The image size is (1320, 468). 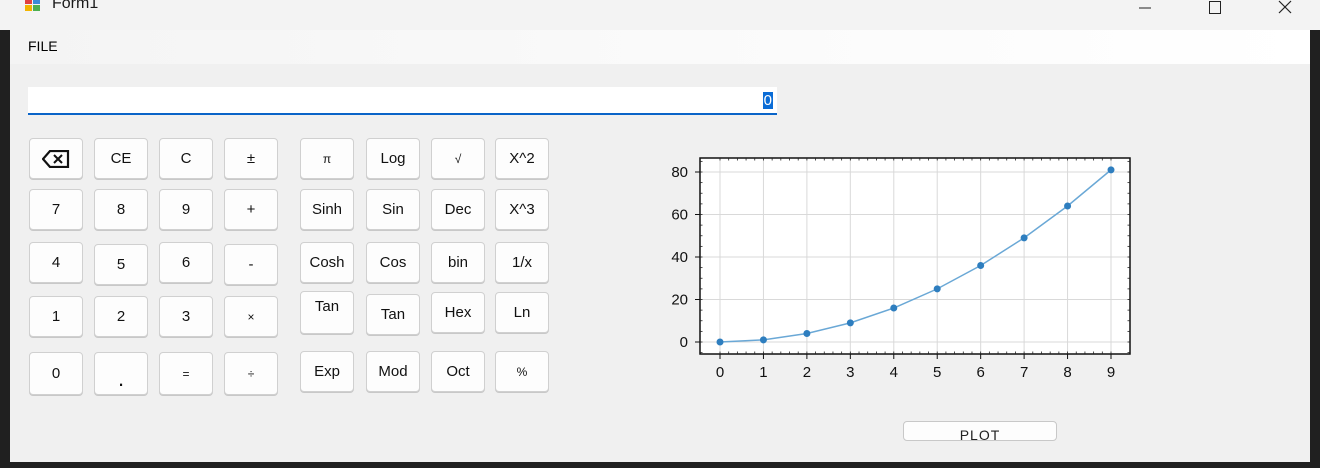 I want to click on display-value: 0, so click(x=767, y=100).